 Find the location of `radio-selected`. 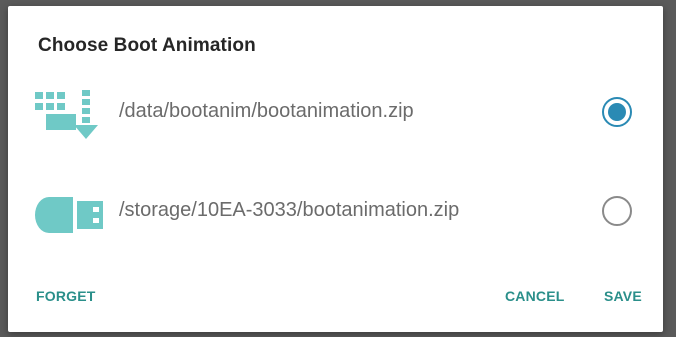

radio-selected is located at coordinates (617, 112).